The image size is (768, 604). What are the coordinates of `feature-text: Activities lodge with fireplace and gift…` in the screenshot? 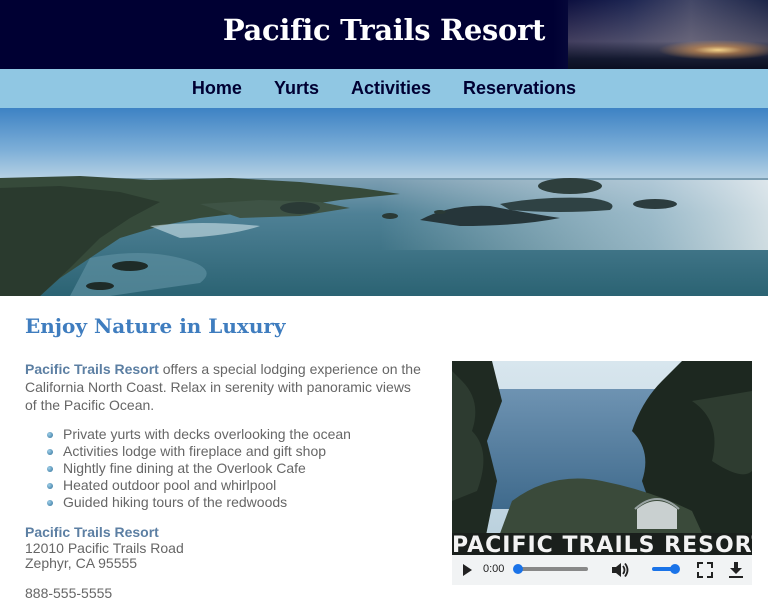 It's located at (195, 451).